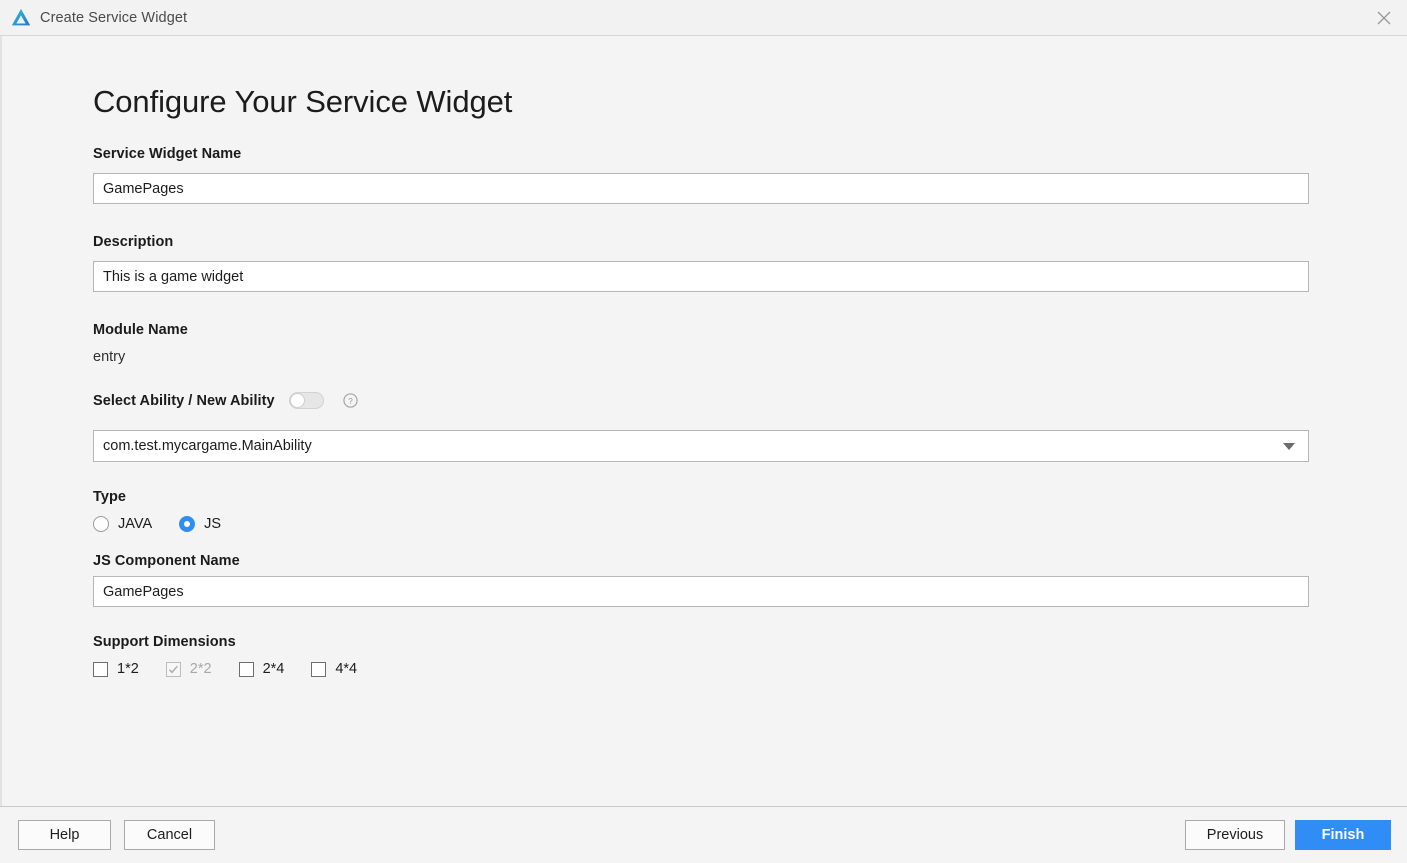  Describe the element at coordinates (701, 591) in the screenshot. I see `js-component-name-input` at that location.